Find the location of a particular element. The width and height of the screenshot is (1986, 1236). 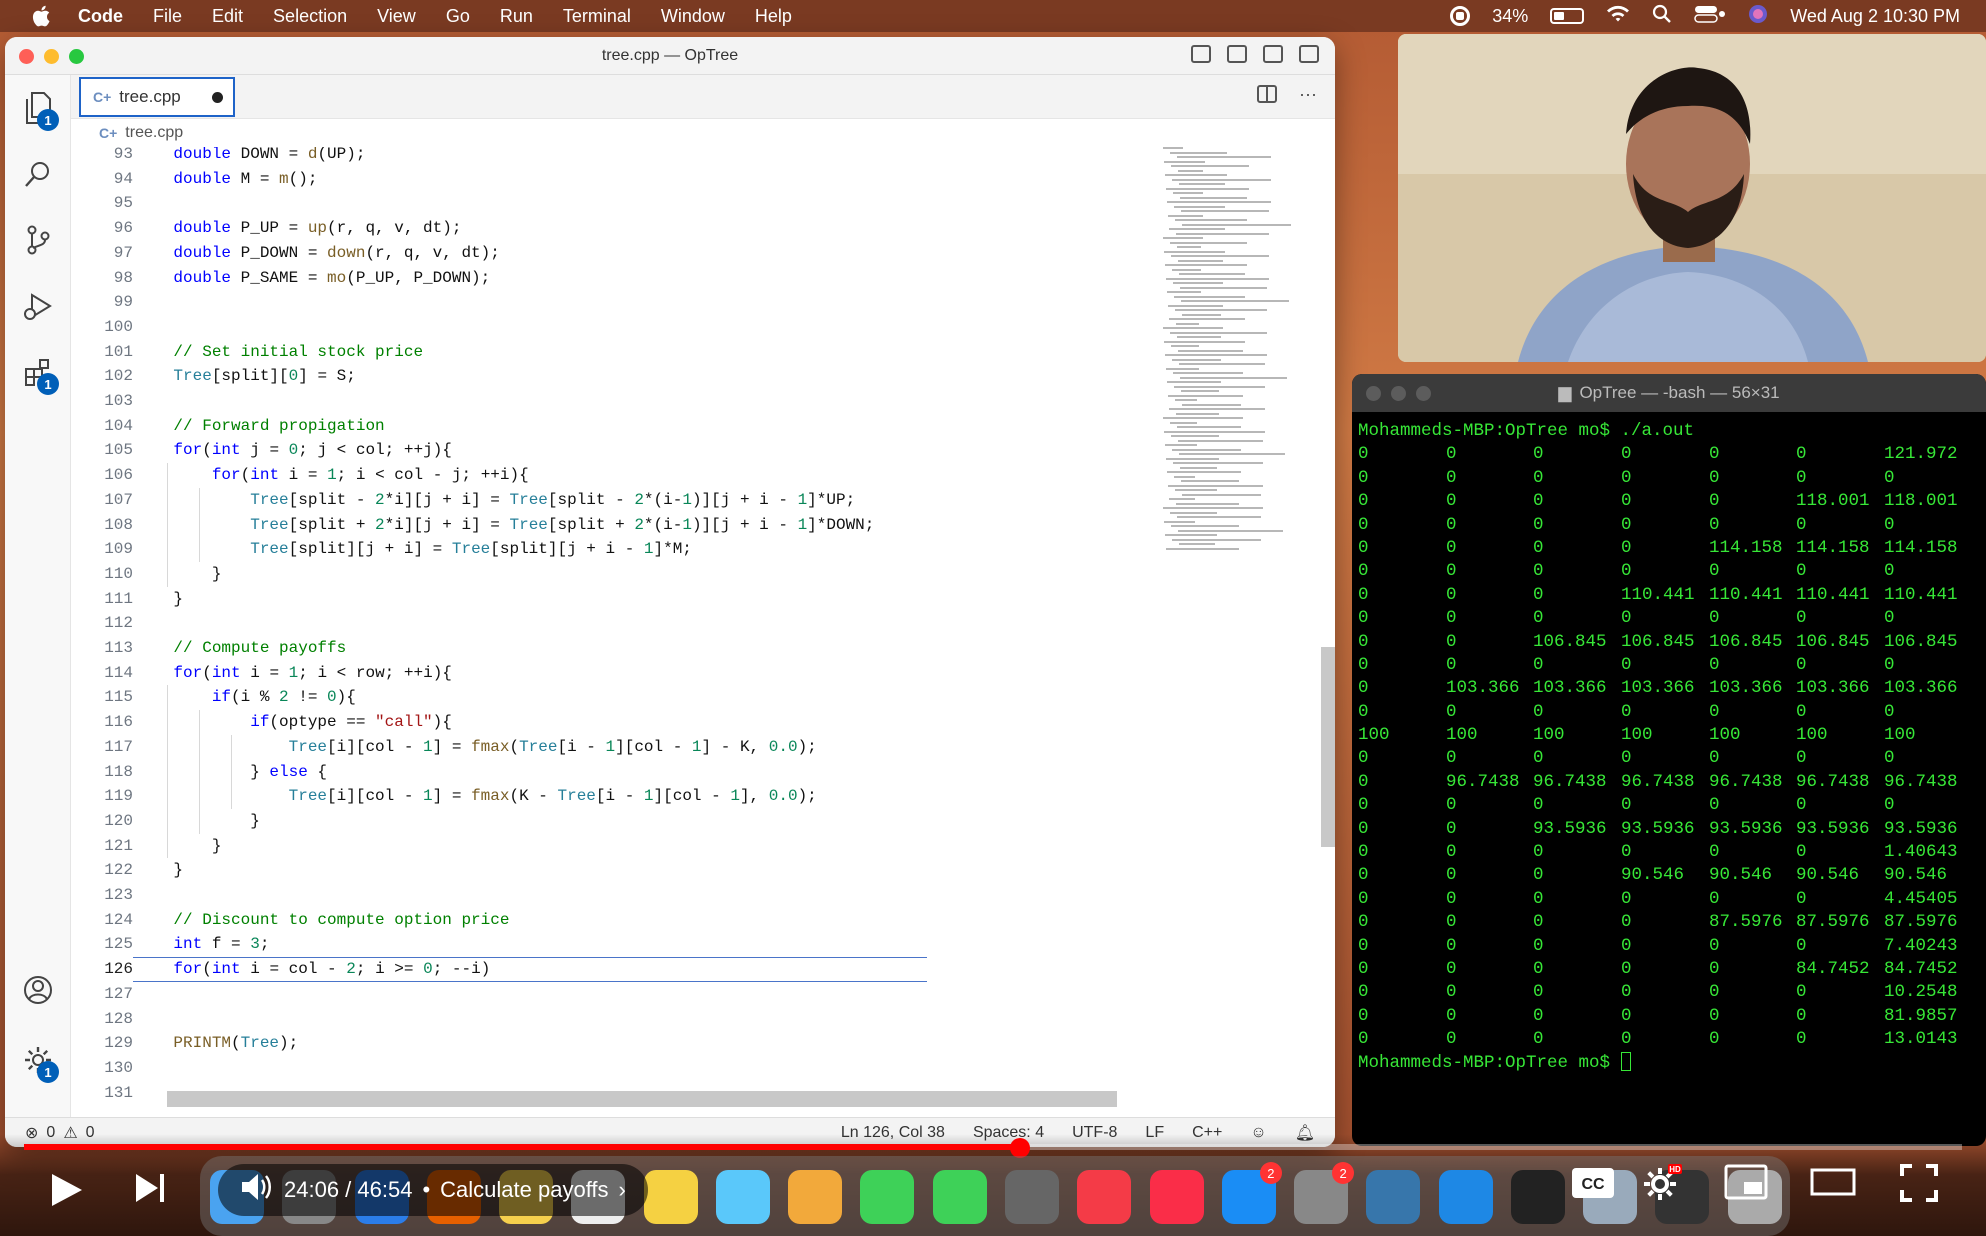

explorer-icon: 1 is located at coordinates (38, 108).